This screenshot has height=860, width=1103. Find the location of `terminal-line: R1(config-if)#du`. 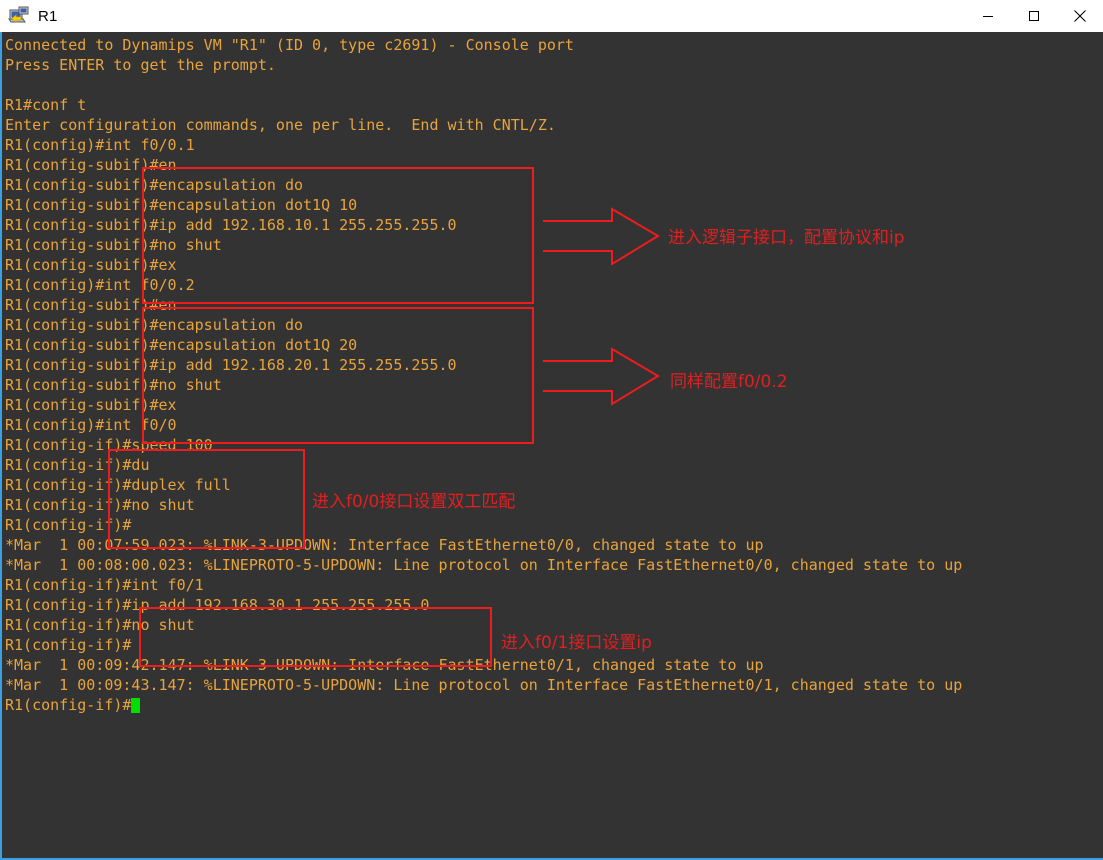

terminal-line: R1(config-if)#du is located at coordinates (77, 465).